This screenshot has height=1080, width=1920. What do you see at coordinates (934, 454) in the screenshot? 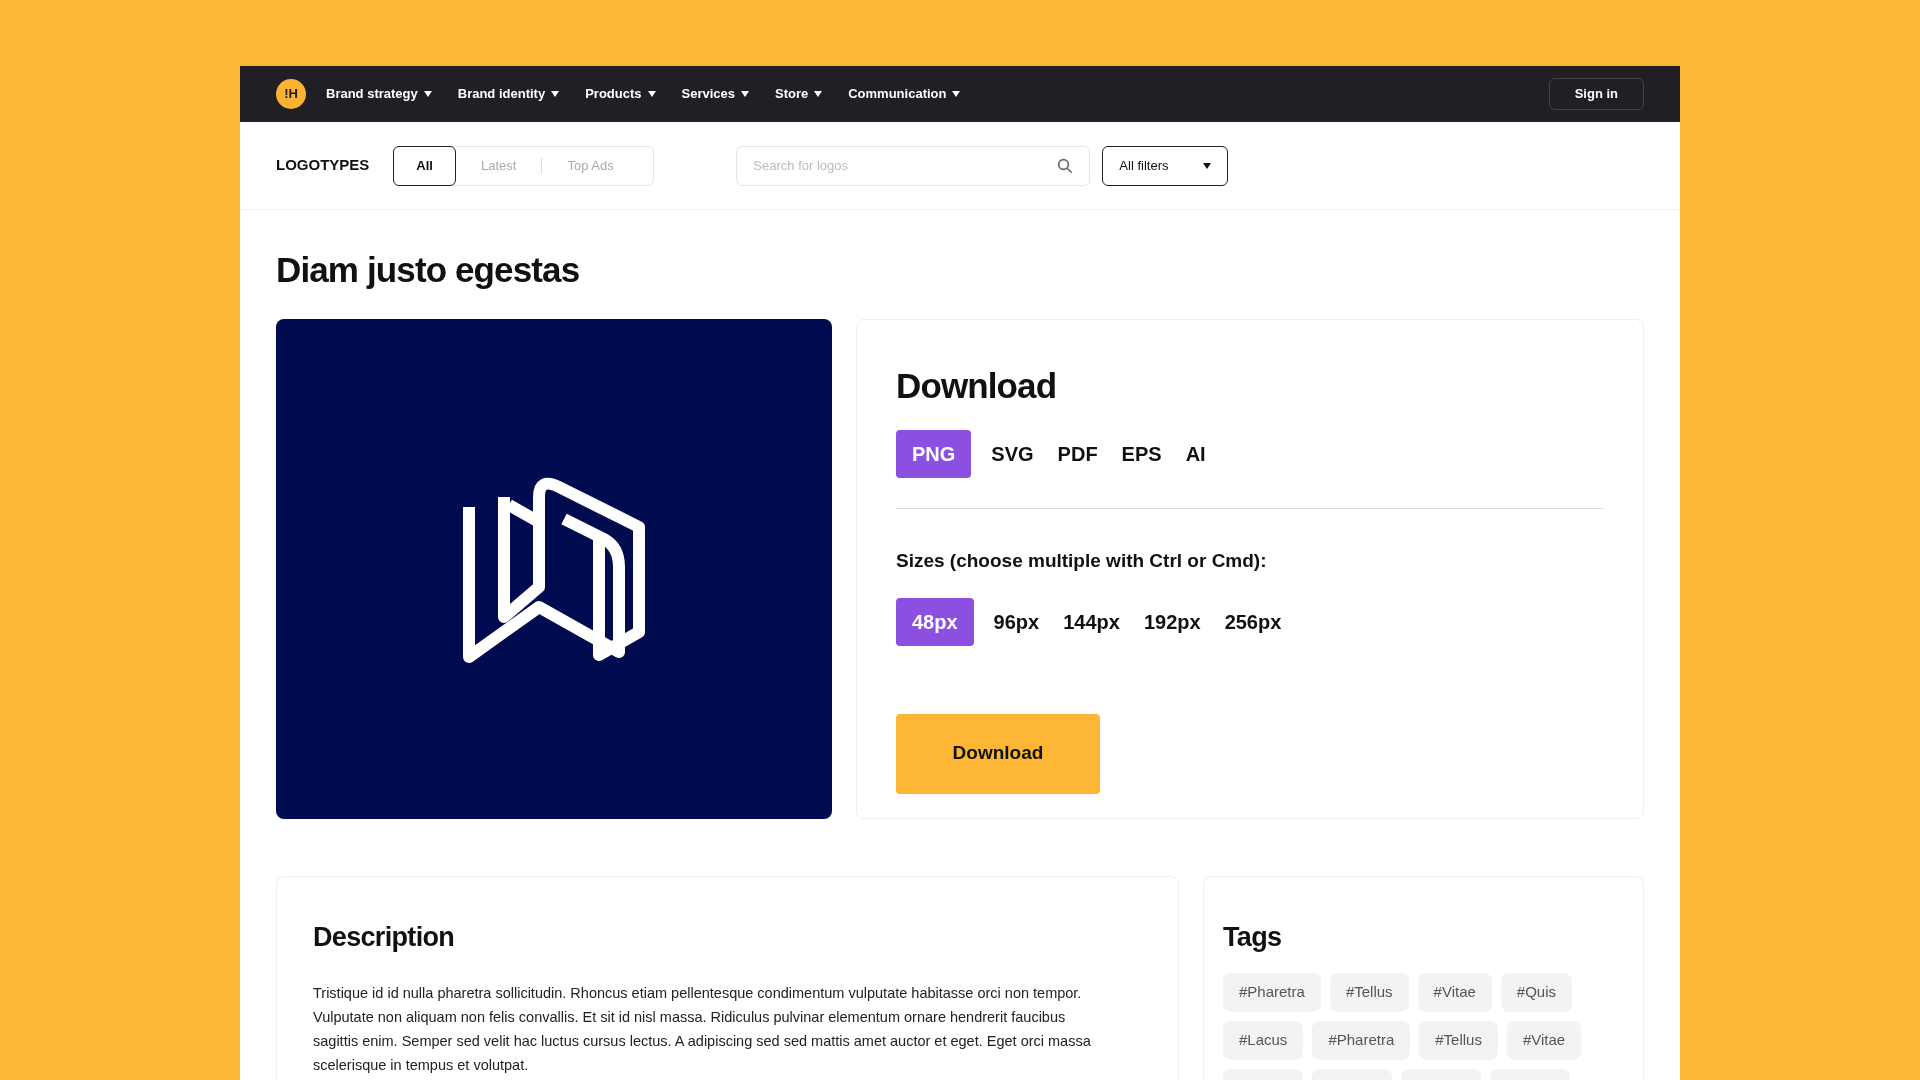
I see `format-option: PNG` at bounding box center [934, 454].